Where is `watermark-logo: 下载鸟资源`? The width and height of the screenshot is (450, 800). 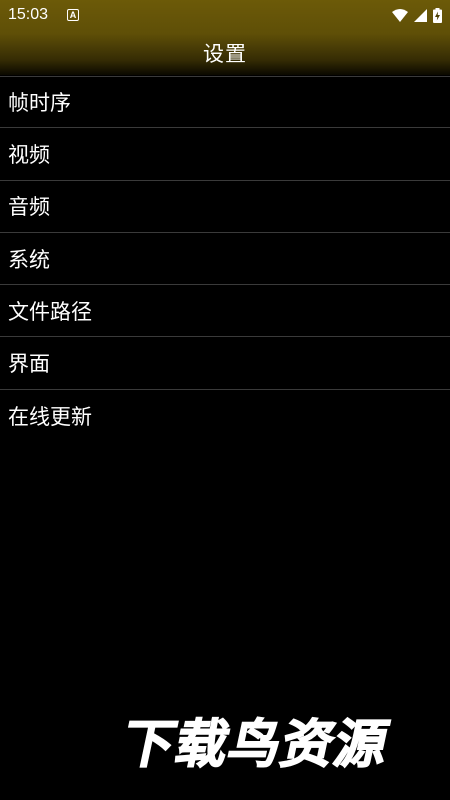 watermark-logo: 下载鸟资源 is located at coordinates (257, 744).